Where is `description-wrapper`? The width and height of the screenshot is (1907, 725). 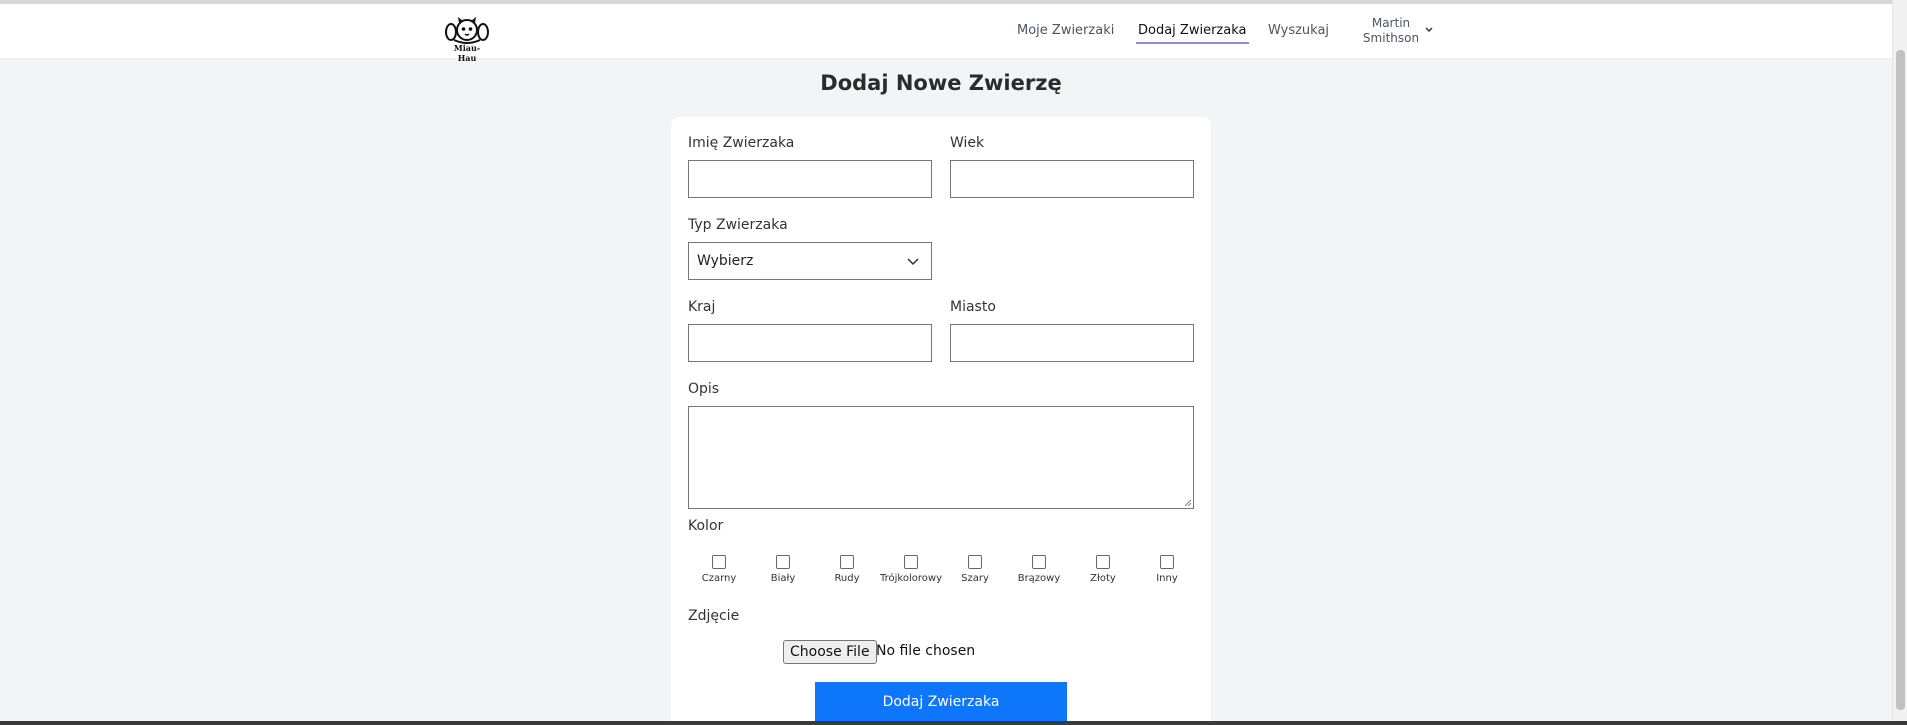
description-wrapper is located at coordinates (941, 457).